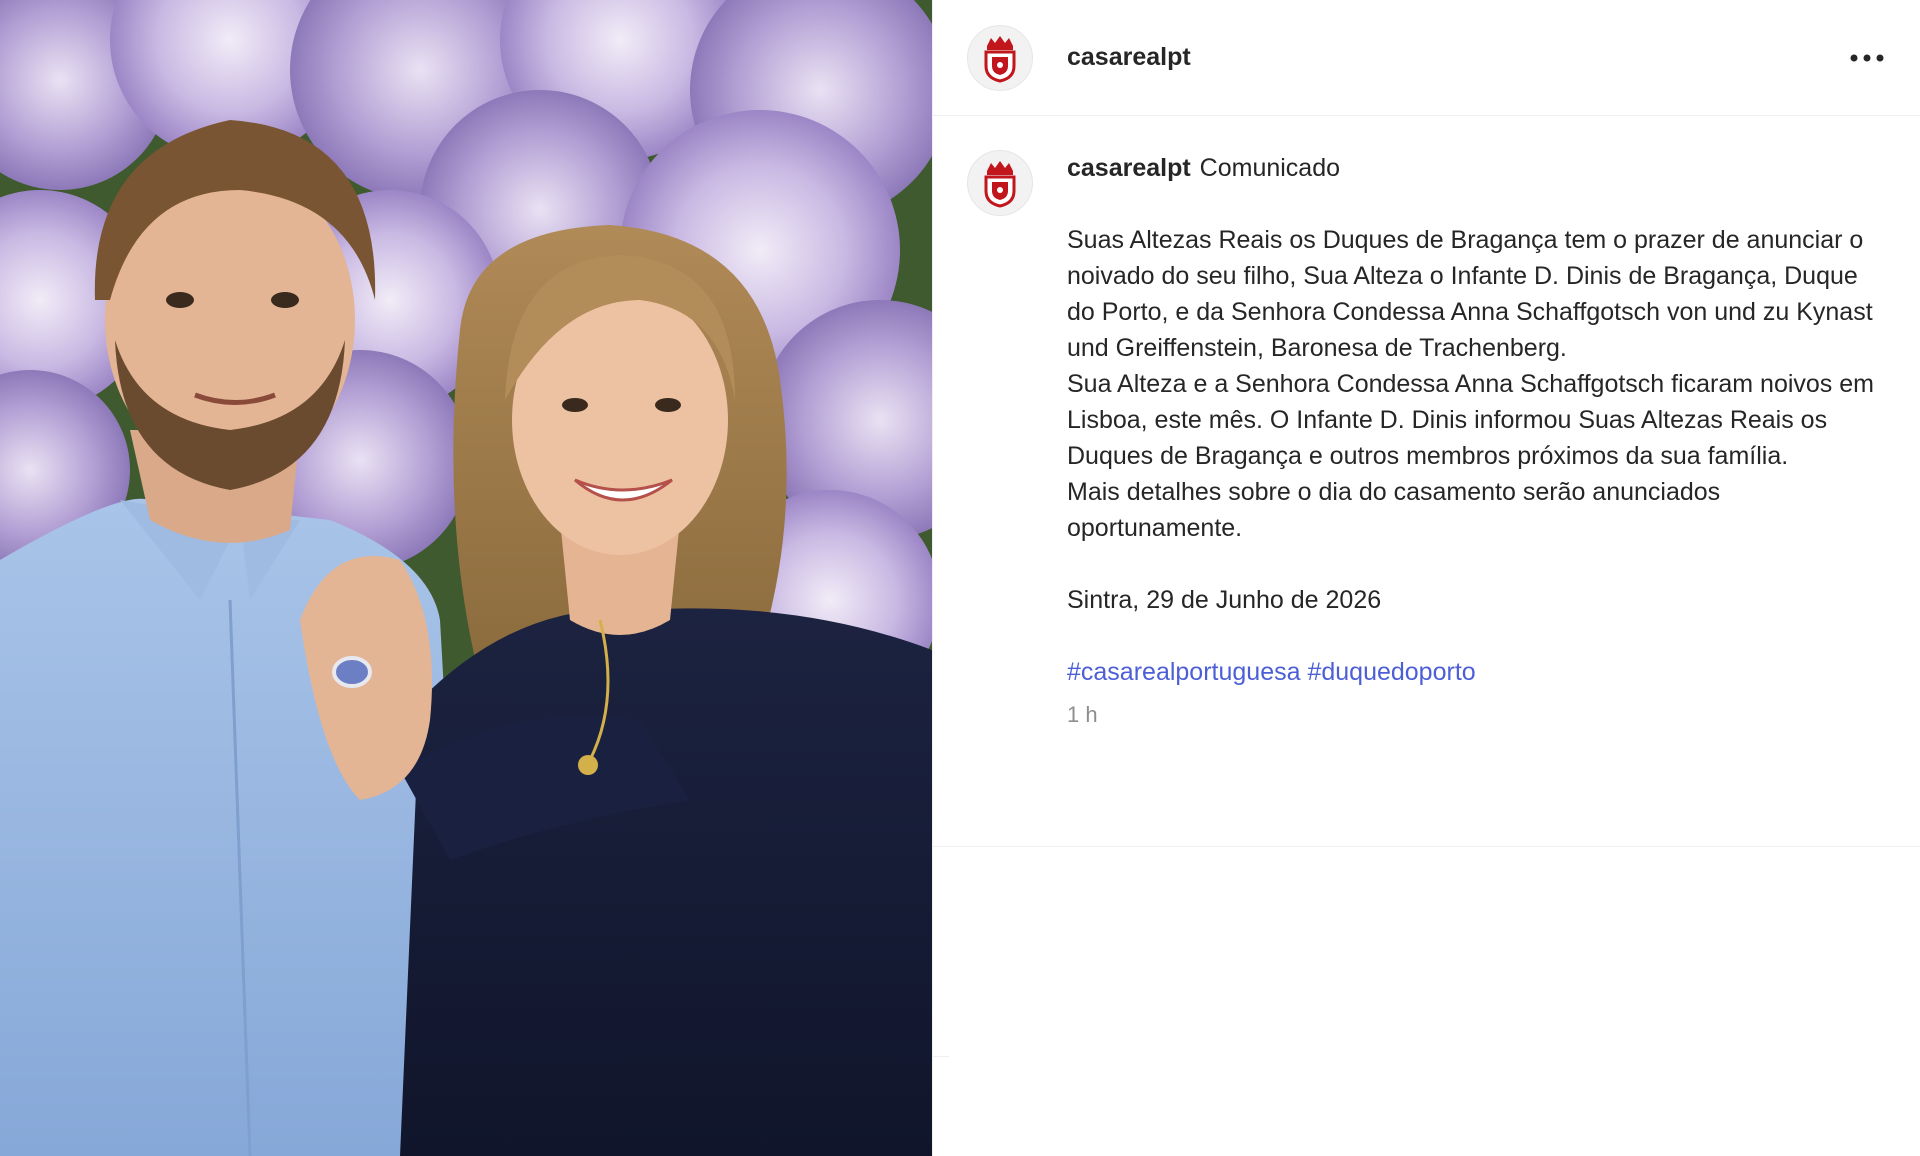 This screenshot has width=1920, height=1156. Describe the element at coordinates (1224, 600) in the screenshot. I see `caption-date: Sintra, 29 de Junho de 2026` at that location.